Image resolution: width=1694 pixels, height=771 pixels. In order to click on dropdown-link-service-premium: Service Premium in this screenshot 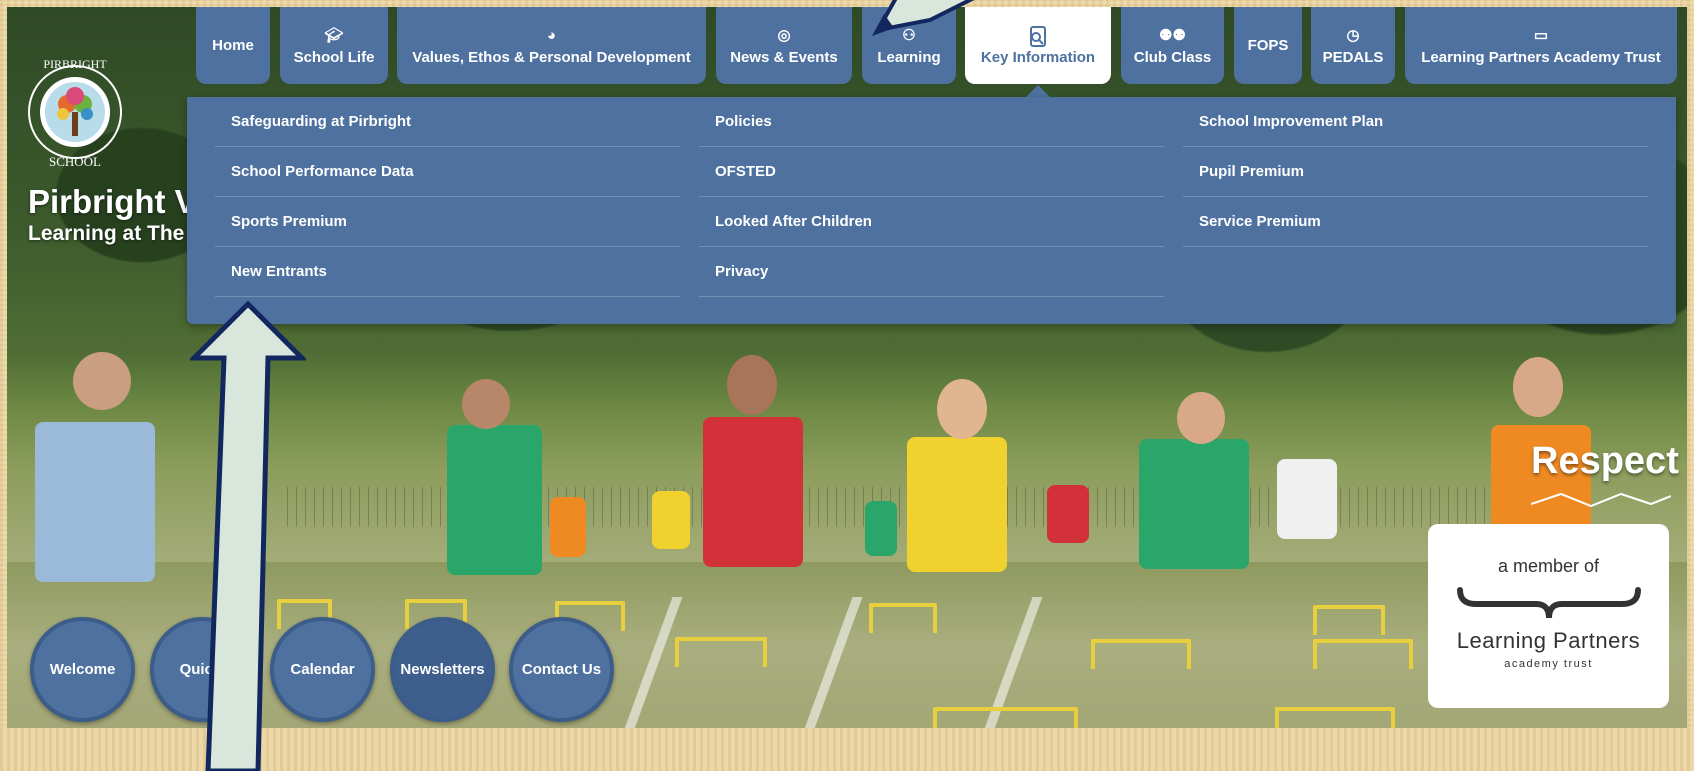, I will do `click(1415, 222)`.